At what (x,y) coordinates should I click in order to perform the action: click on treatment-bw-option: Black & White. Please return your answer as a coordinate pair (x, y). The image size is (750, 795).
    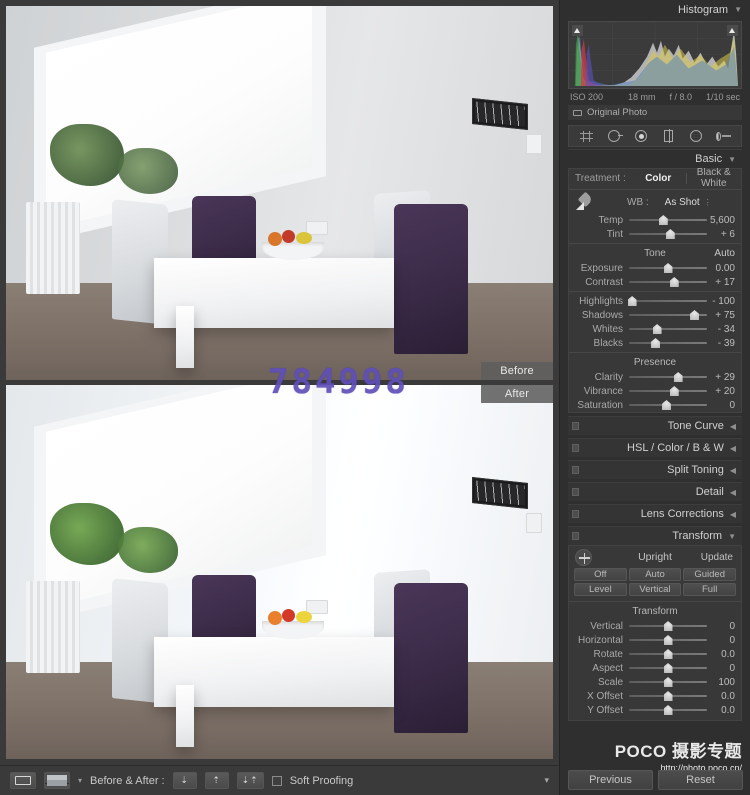
    Looking at the image, I should click on (714, 178).